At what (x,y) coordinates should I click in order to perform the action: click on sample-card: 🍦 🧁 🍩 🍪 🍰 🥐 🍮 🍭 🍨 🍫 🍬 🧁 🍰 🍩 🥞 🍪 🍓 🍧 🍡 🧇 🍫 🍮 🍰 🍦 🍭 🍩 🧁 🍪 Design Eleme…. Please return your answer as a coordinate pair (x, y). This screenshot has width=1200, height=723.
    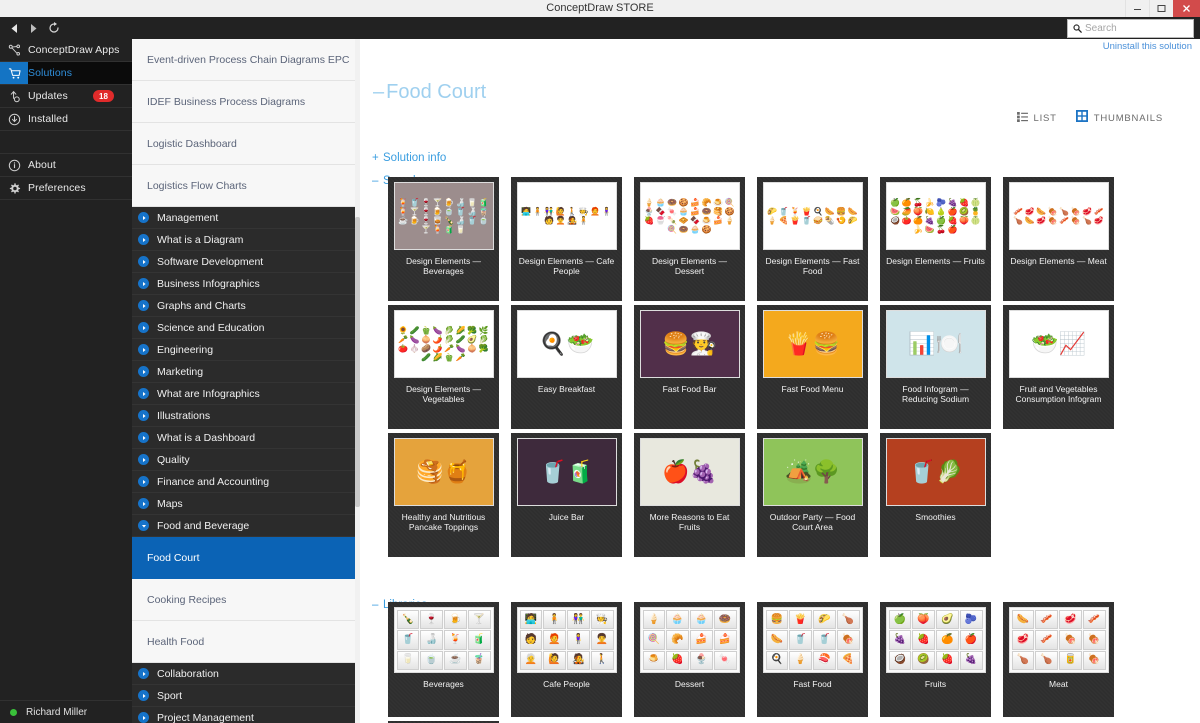
    Looking at the image, I should click on (689, 239).